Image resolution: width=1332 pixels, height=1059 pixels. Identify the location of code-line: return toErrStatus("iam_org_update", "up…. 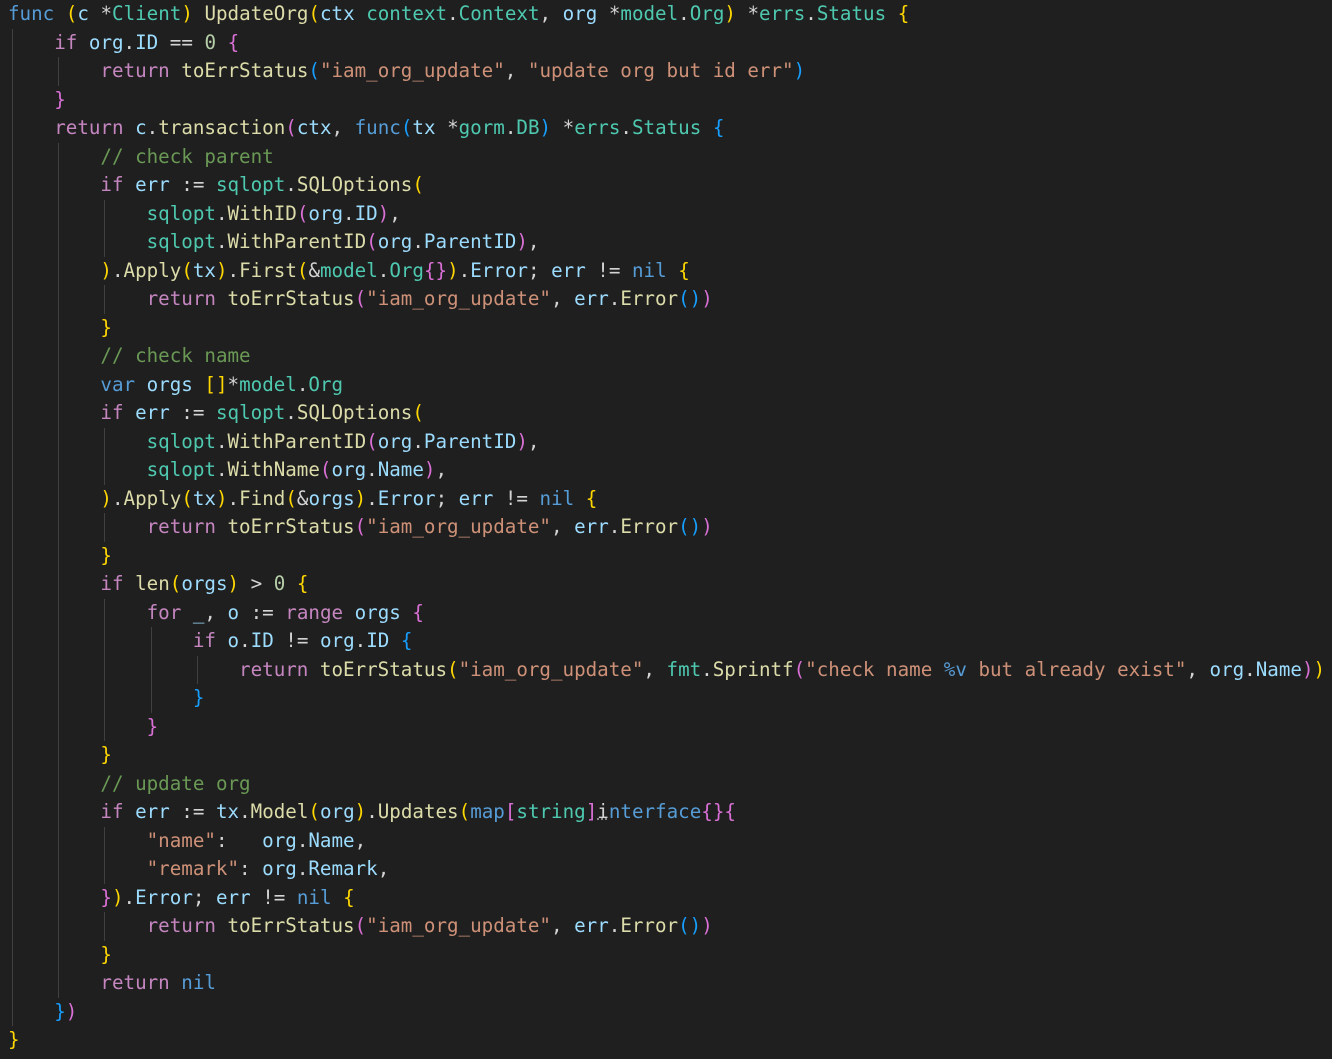
(406, 71).